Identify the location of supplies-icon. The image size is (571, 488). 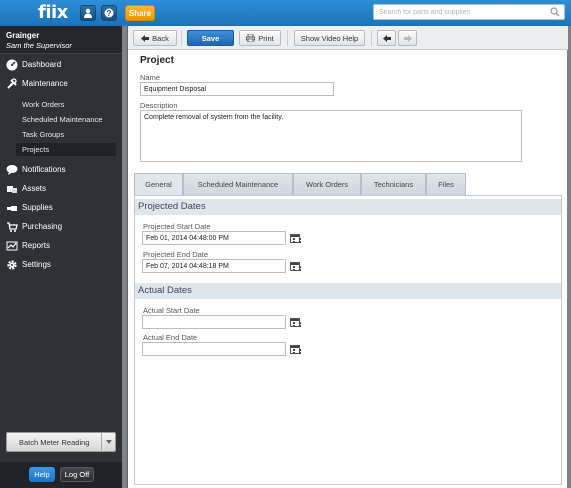
(12, 208).